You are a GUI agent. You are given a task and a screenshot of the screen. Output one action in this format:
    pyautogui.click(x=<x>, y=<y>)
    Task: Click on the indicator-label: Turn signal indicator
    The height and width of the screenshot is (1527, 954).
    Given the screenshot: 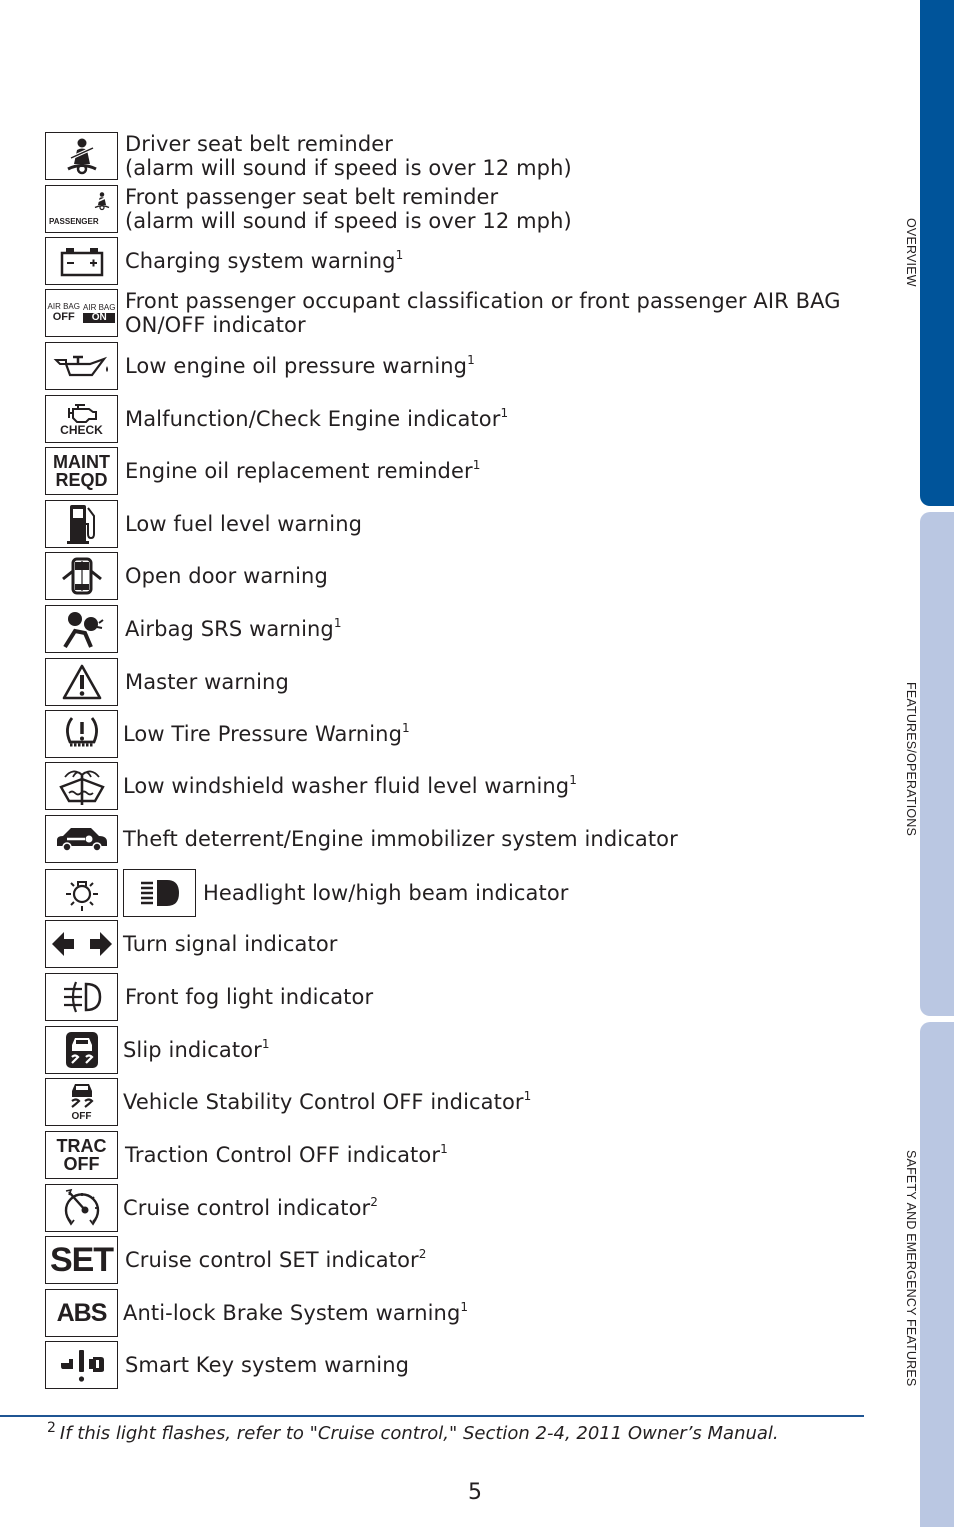 What is the action you would take?
    pyautogui.click(x=230, y=944)
    